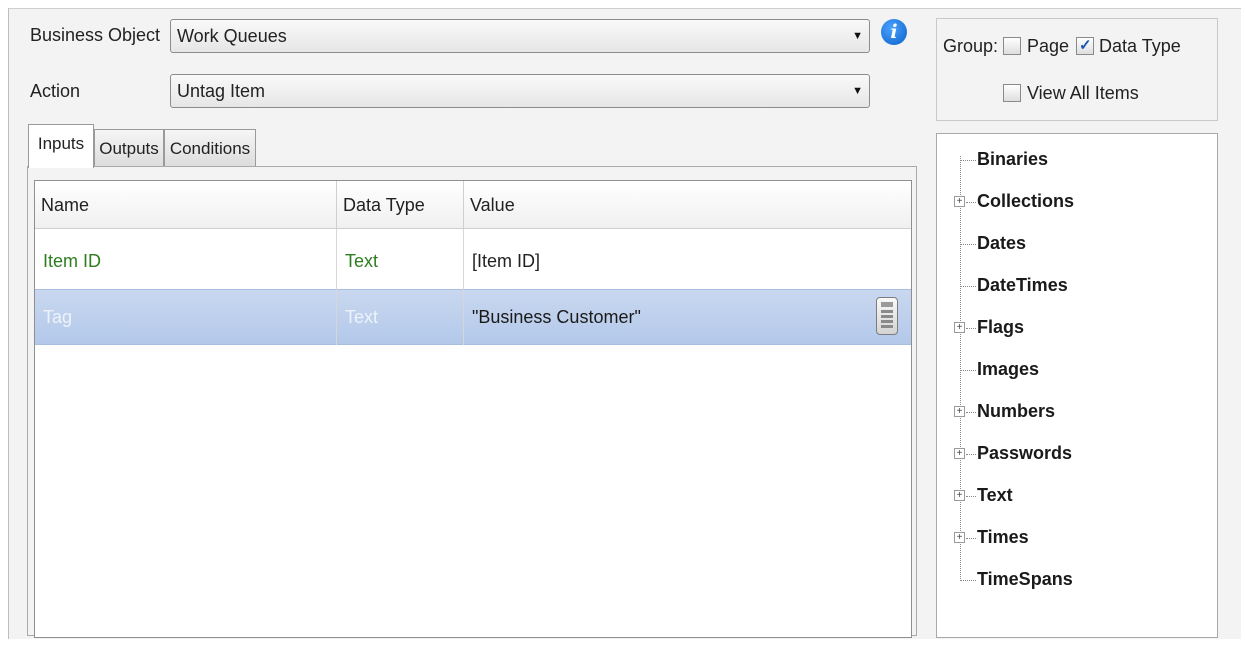 This screenshot has width=1245, height=650. Describe the element at coordinates (520, 91) in the screenshot. I see `action-dropdown: Untag Item ▼` at that location.